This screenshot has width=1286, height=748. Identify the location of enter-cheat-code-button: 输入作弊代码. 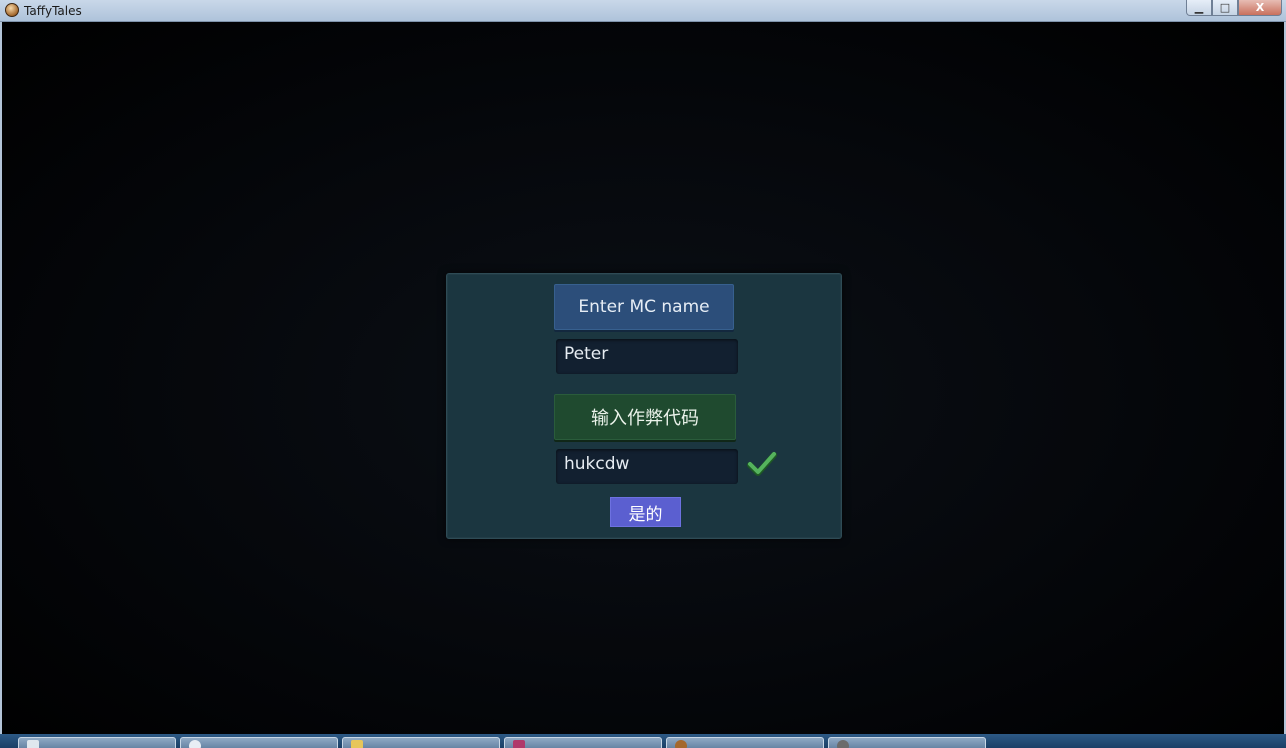
(645, 417).